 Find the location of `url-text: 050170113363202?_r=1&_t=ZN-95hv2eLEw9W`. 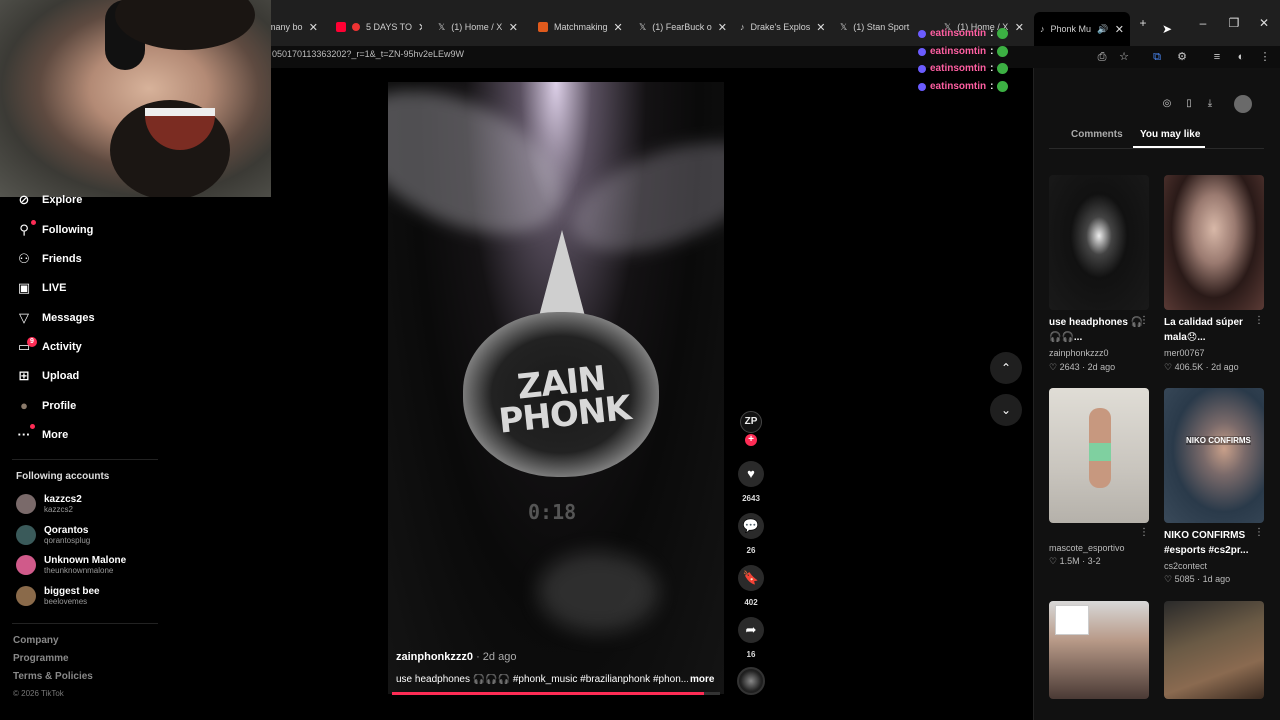

url-text: 050170113363202?_r=1&_t=ZN-95hv2eLEw9W is located at coordinates (368, 54).